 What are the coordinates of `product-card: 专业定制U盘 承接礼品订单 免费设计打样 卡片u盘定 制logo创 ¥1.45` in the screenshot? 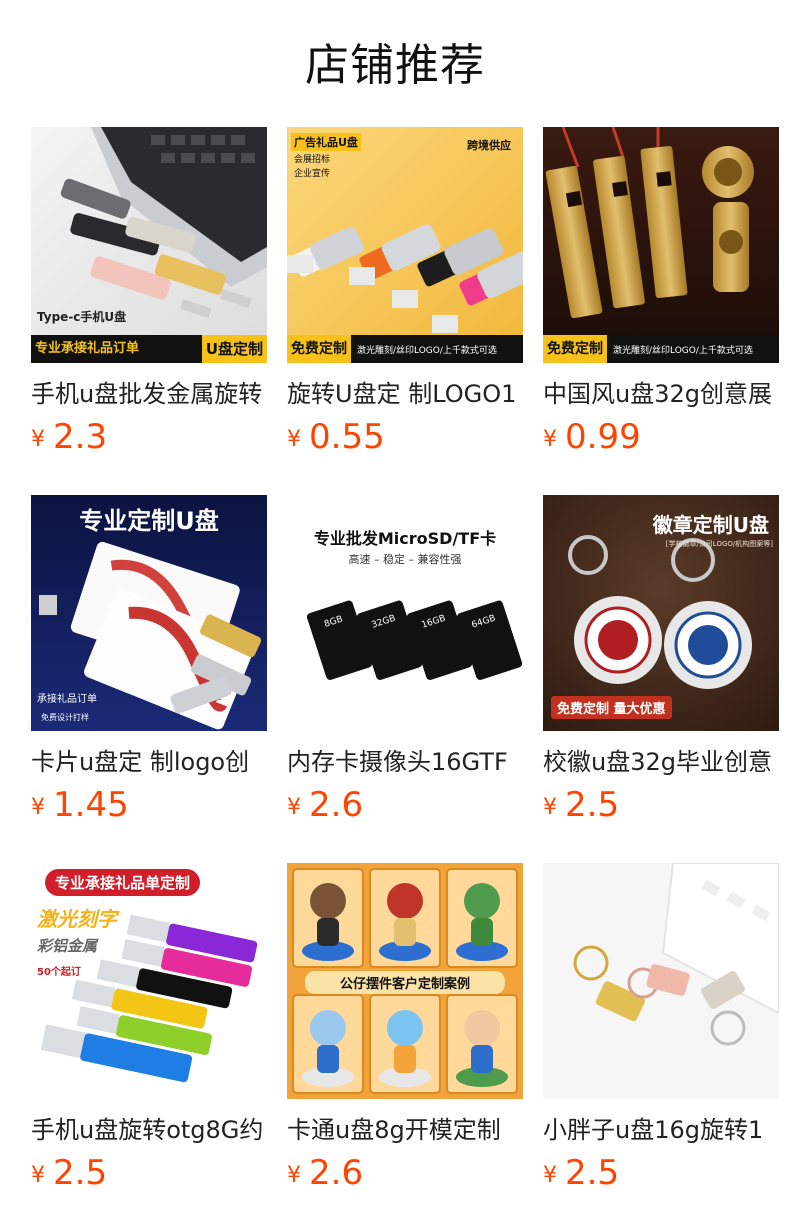 It's located at (149, 679).